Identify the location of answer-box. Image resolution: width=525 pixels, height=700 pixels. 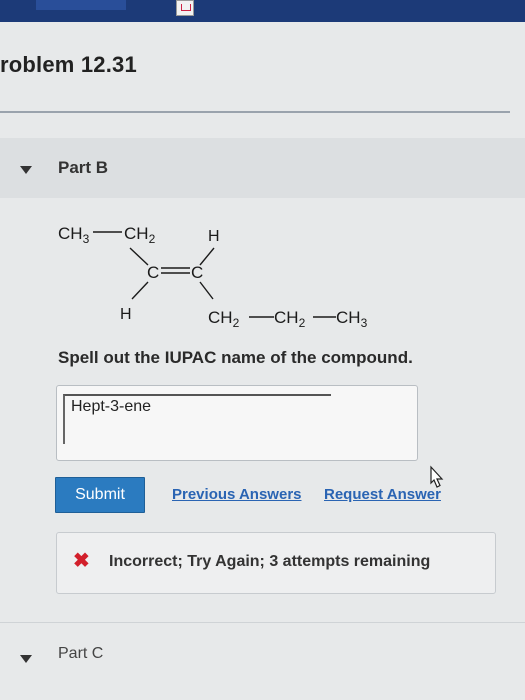
(237, 423).